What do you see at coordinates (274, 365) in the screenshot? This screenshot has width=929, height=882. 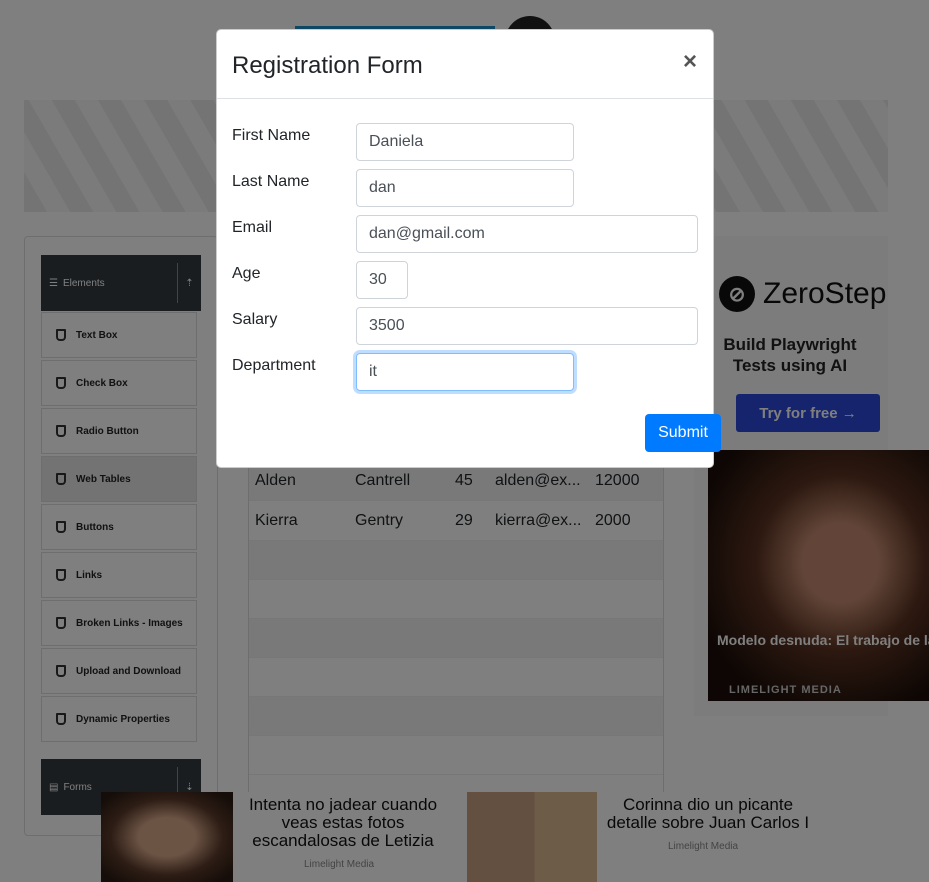 I see `department-label: Department` at bounding box center [274, 365].